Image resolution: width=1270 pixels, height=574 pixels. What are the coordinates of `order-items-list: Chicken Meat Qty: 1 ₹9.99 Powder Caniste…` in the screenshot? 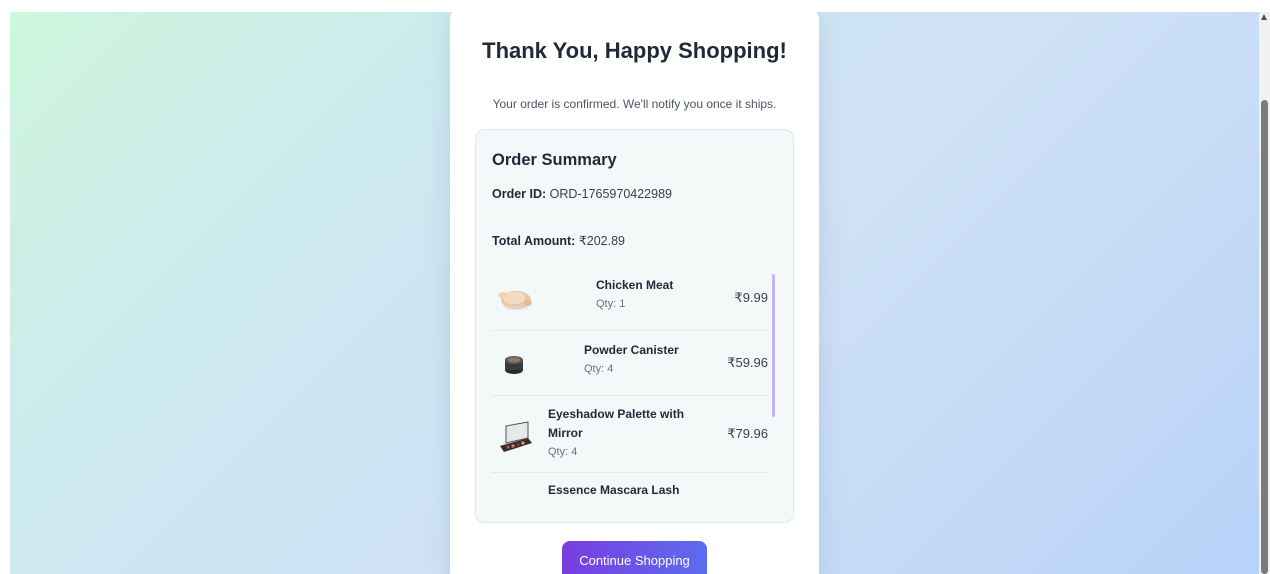 It's located at (630, 381).